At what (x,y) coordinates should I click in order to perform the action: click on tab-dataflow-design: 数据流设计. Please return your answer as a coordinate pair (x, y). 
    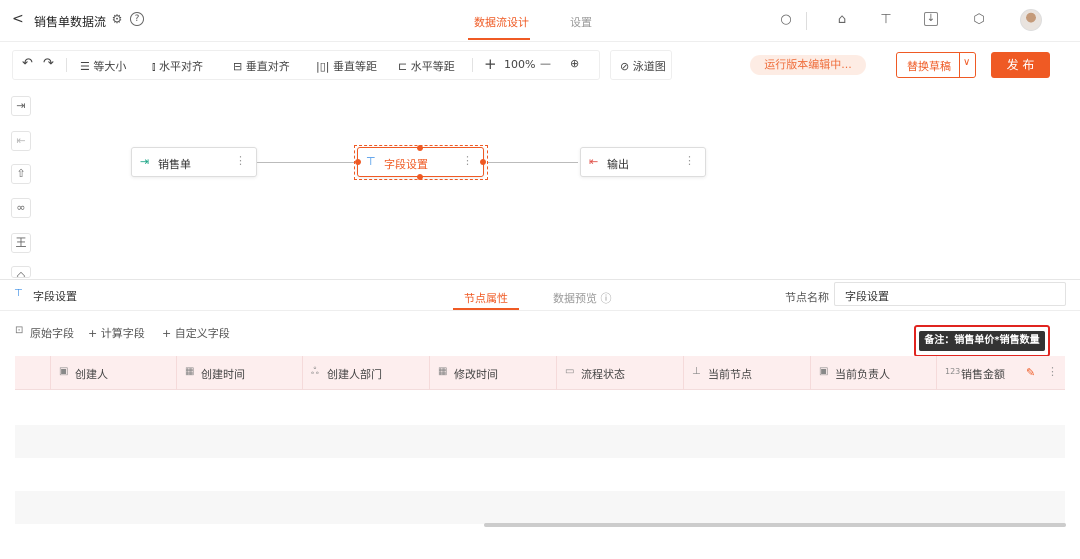
    Looking at the image, I should click on (501, 22).